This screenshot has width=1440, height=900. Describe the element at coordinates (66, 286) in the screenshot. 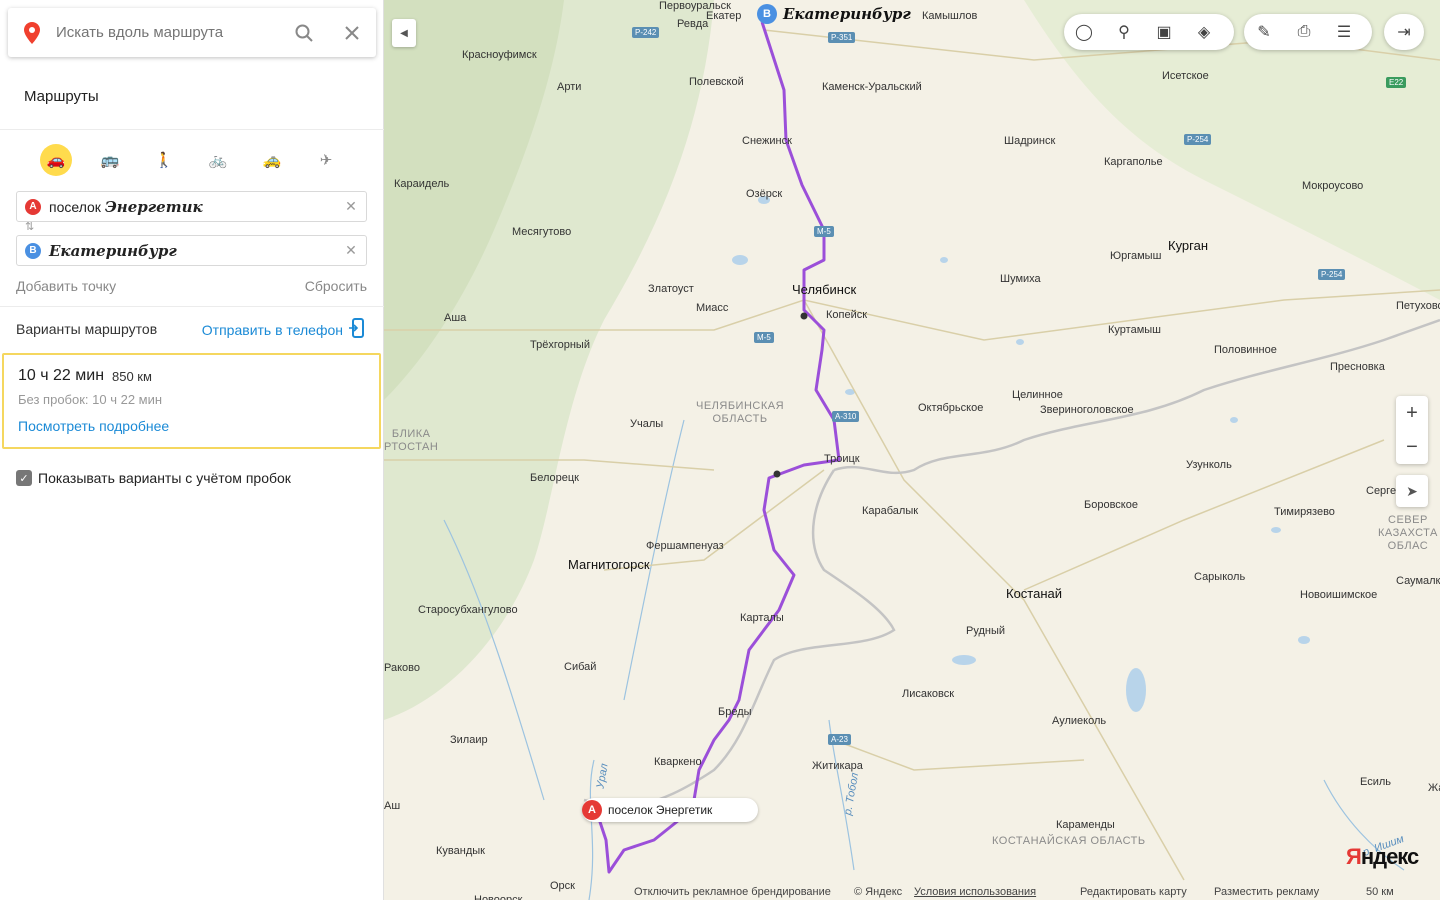

I see `add-point-link: Добавить точку` at that location.